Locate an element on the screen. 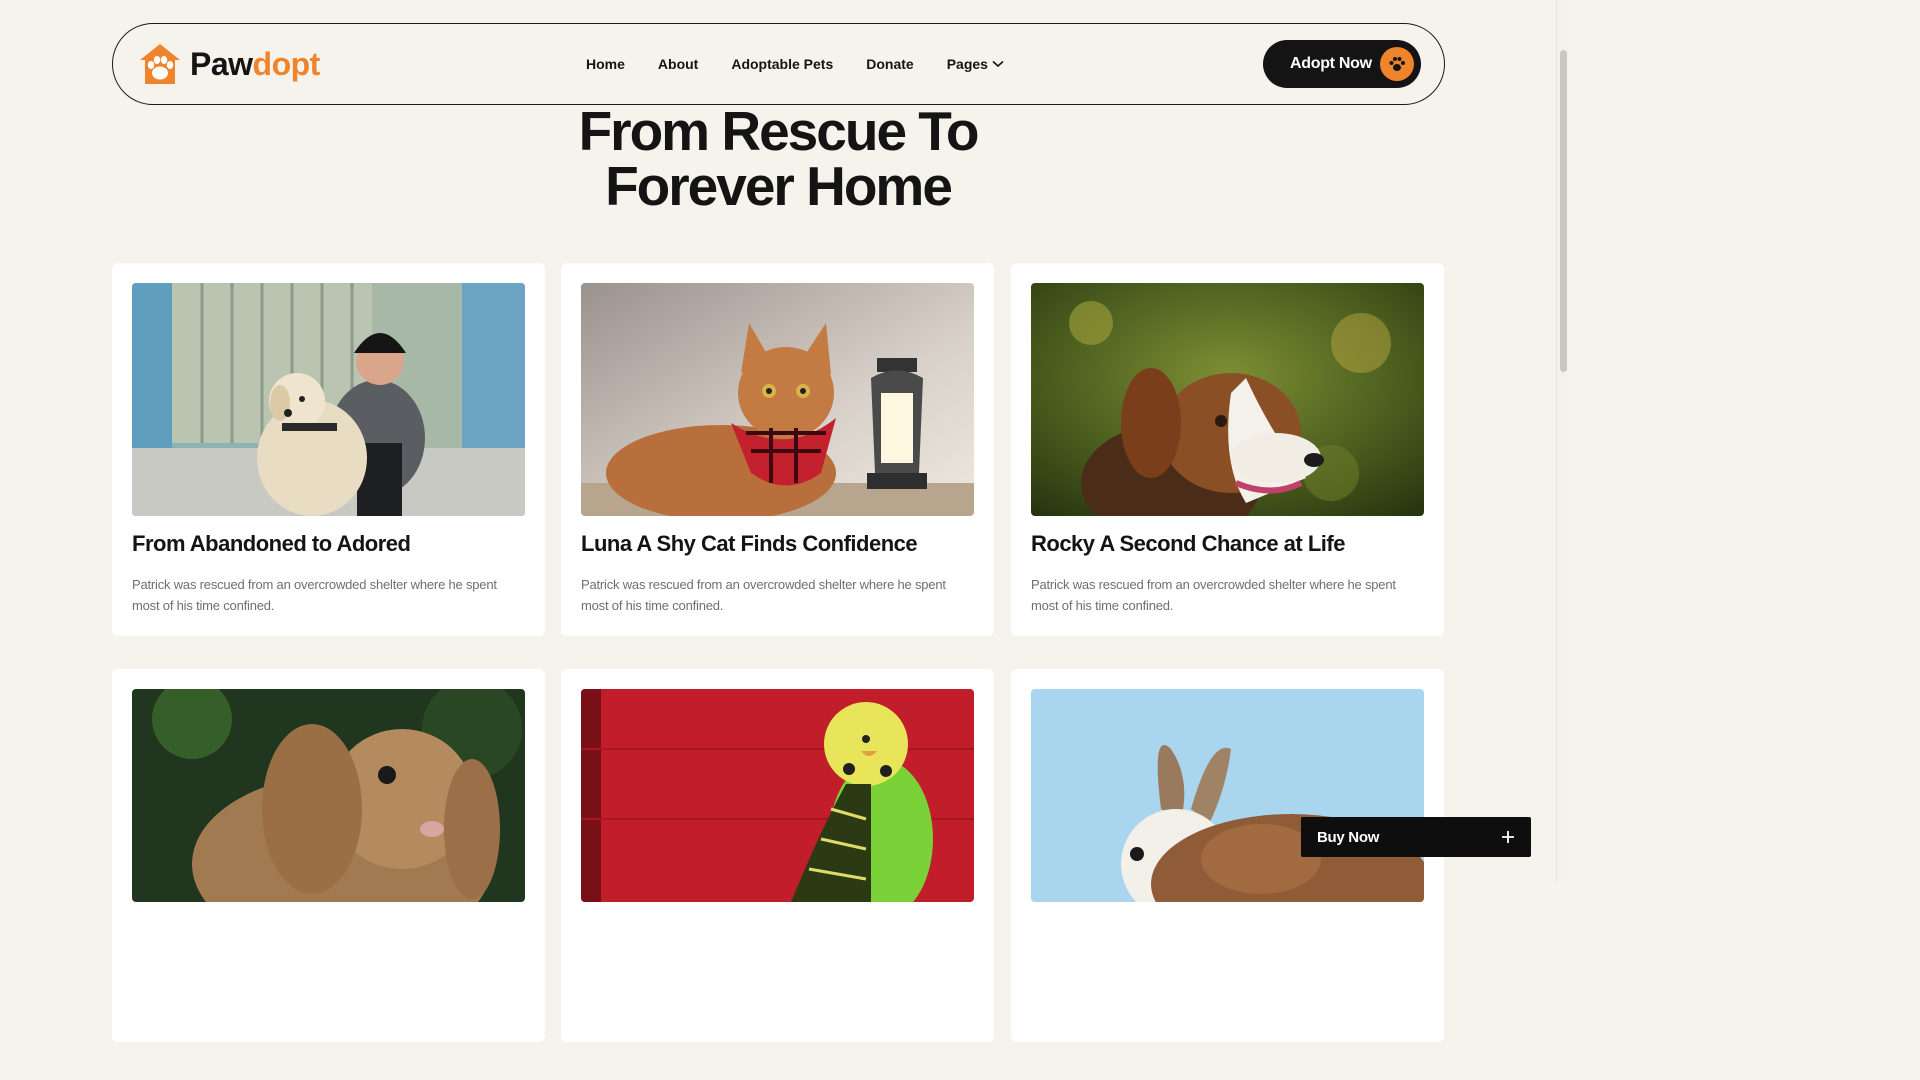  brand-name-part-a: Paw is located at coordinates (221, 63).